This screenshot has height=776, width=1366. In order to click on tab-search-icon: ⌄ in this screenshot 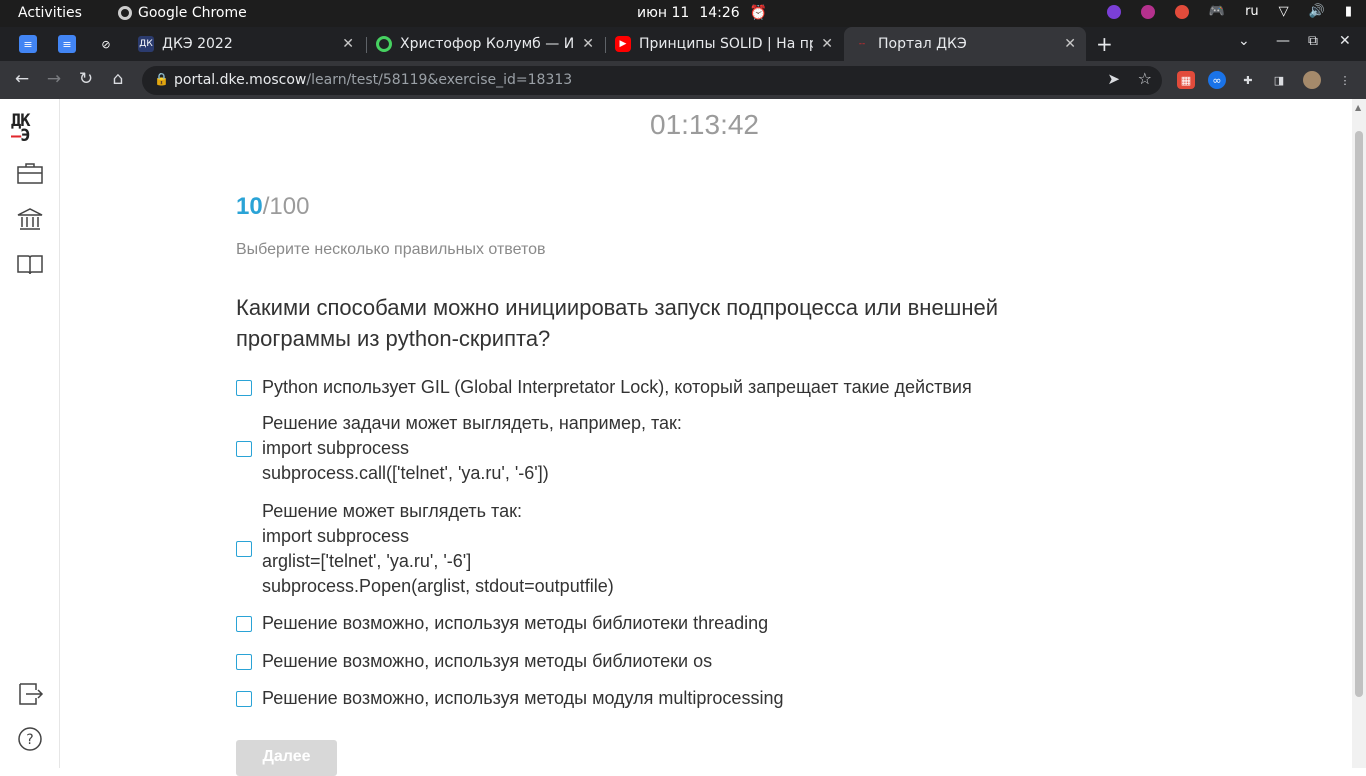, I will do `click(1244, 41)`.